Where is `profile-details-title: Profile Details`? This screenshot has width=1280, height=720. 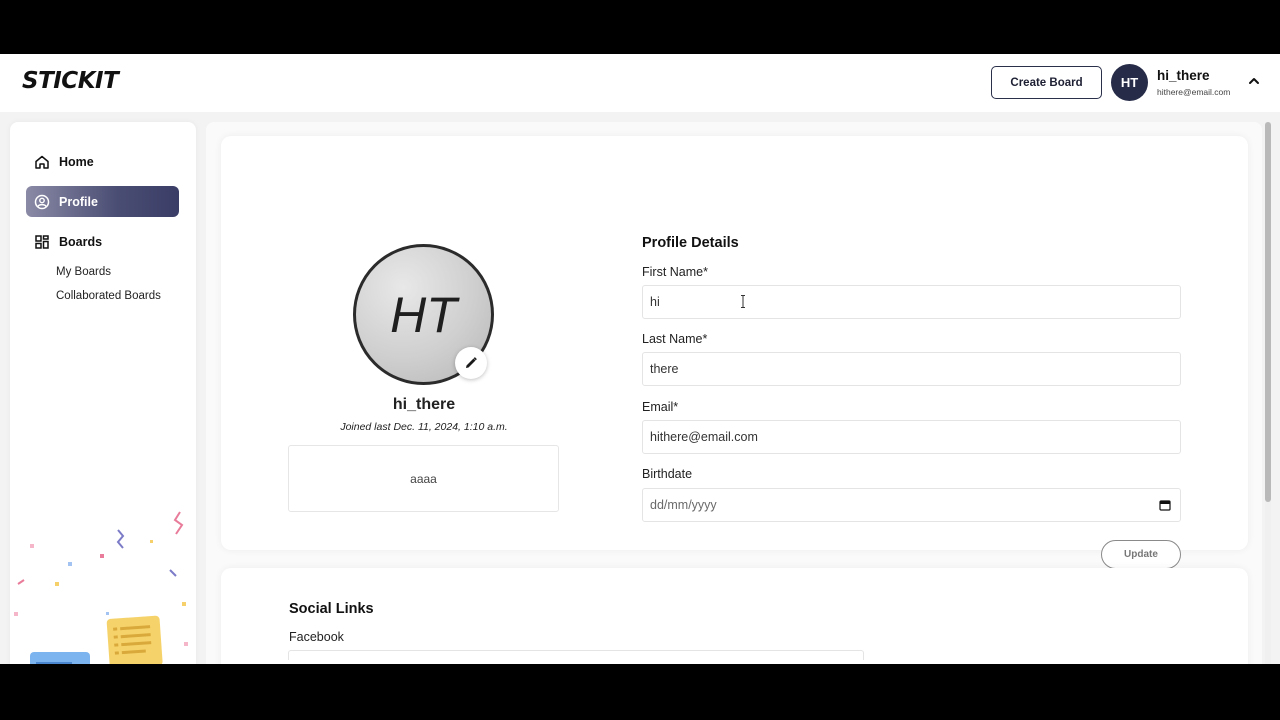
profile-details-title: Profile Details is located at coordinates (690, 243).